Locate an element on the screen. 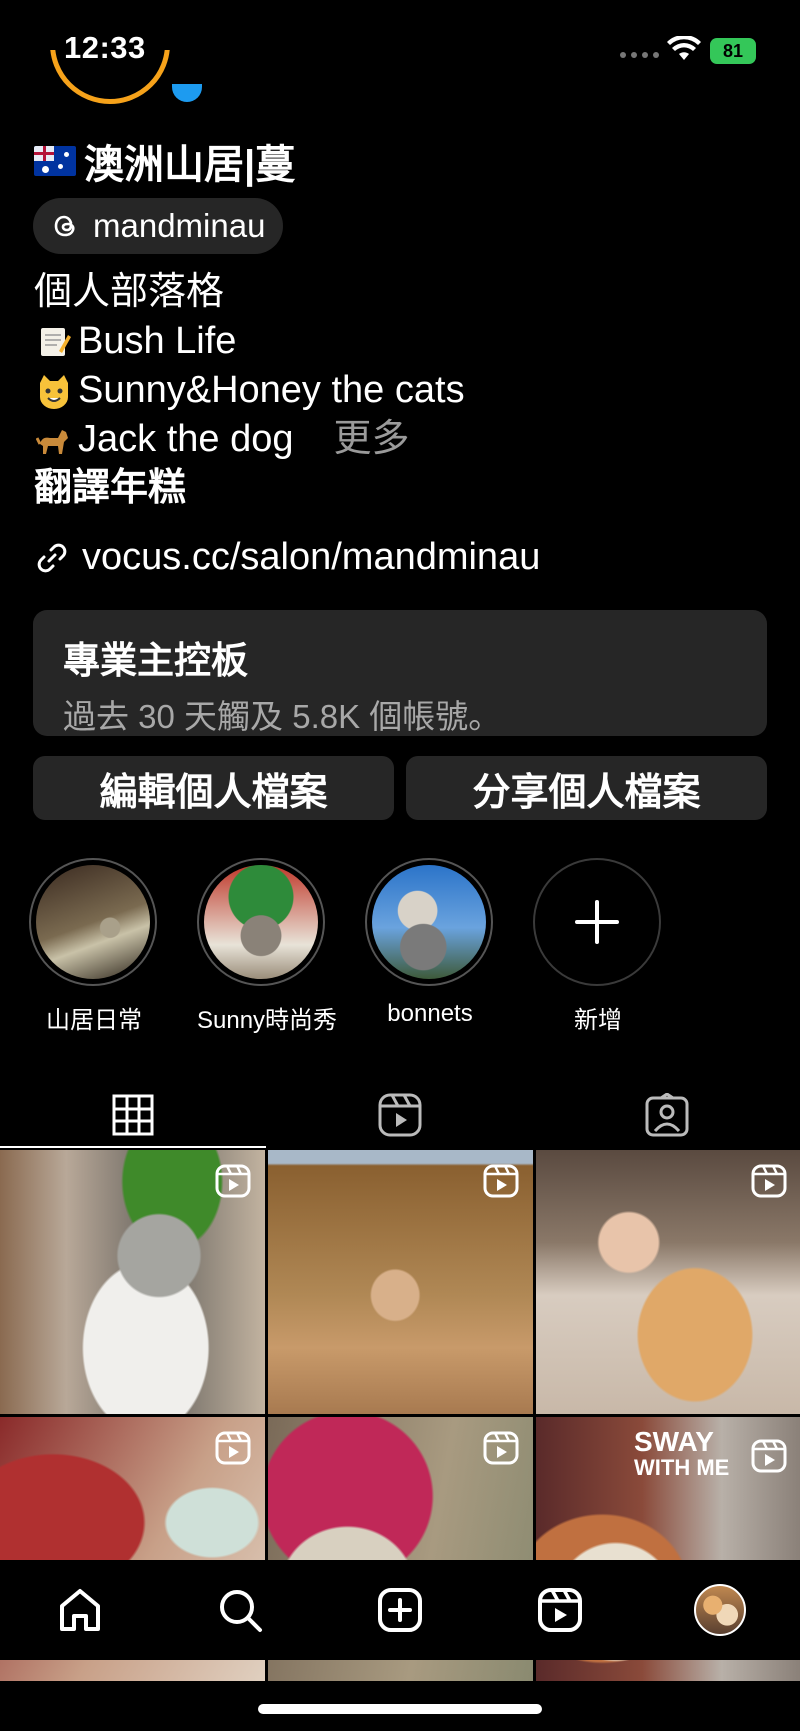 The width and height of the screenshot is (800, 1731). profile-name-row: 澳洲山居|蔓 is located at coordinates (164, 161).